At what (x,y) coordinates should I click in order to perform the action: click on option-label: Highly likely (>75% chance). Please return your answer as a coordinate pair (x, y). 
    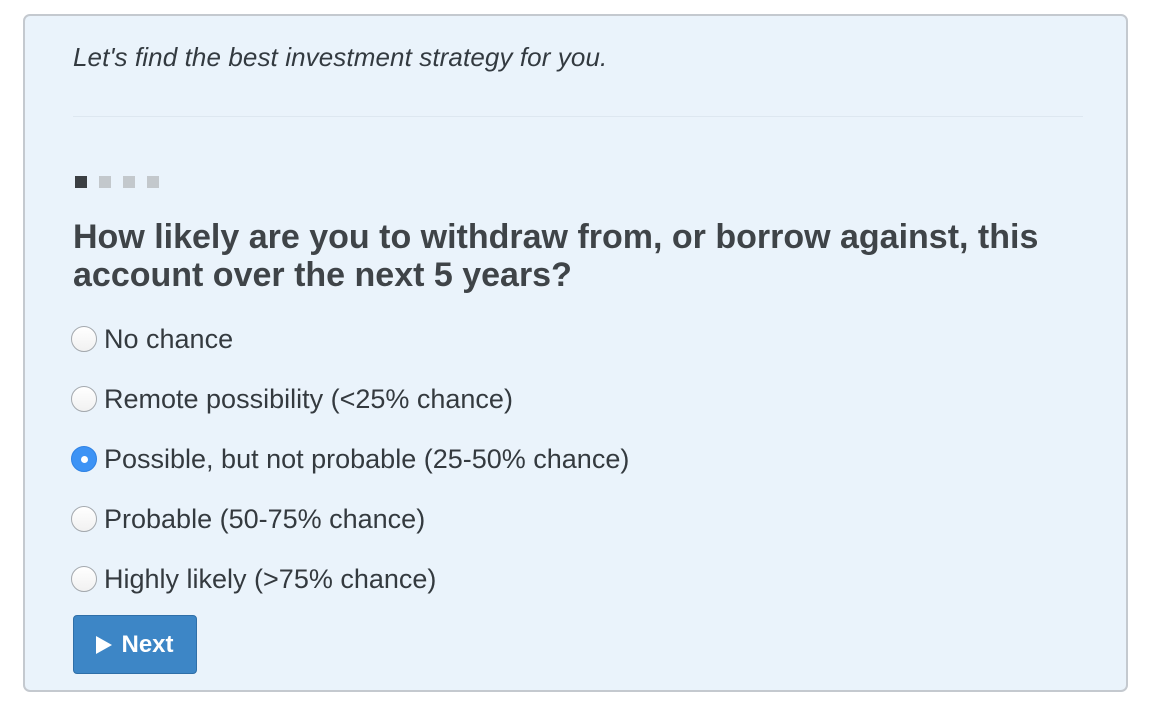
    Looking at the image, I should click on (270, 579).